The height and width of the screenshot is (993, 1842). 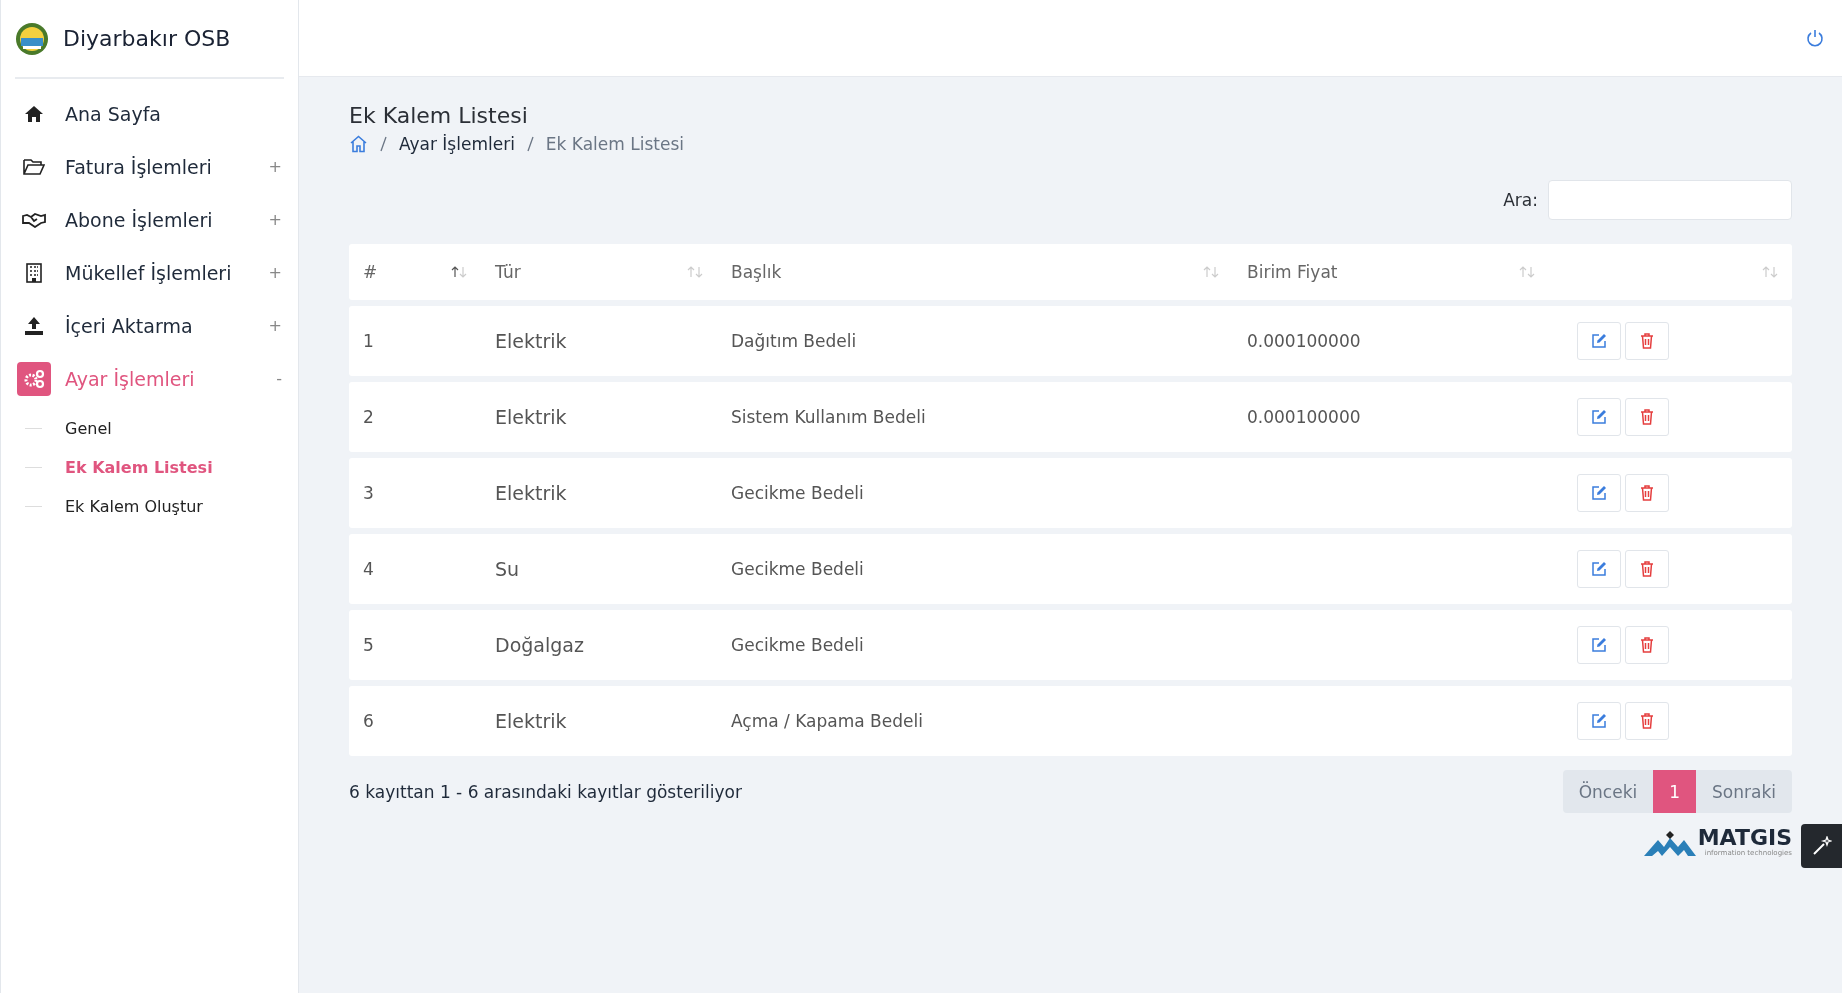 What do you see at coordinates (370, 272) in the screenshot?
I see `column-header: #` at bounding box center [370, 272].